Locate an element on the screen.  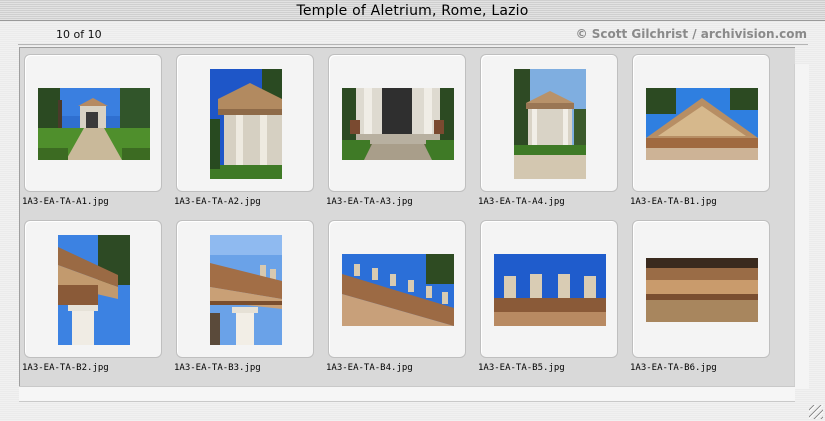
thumbnail-filename: 1A3-EA-TA-A2.jpg is located at coordinates (217, 202).